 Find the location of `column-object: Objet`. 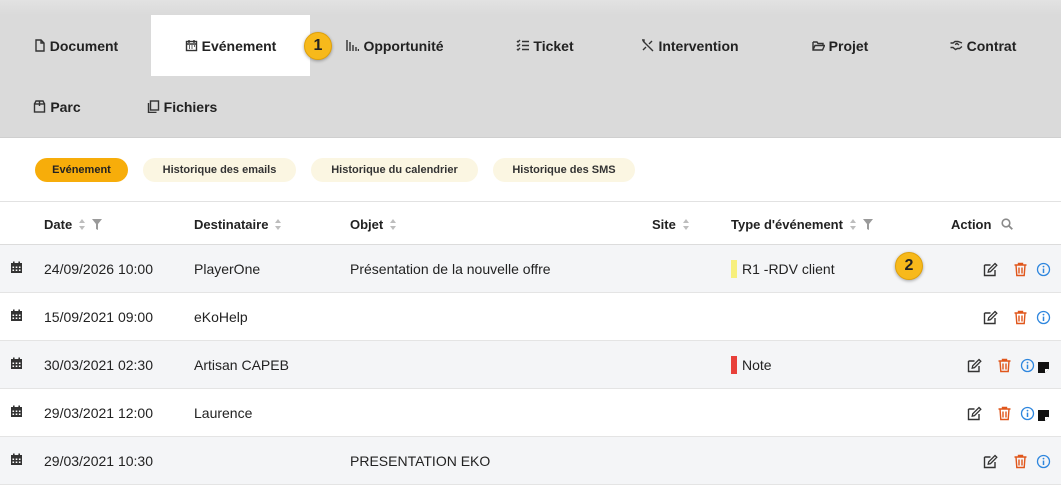

column-object: Objet is located at coordinates (373, 224).